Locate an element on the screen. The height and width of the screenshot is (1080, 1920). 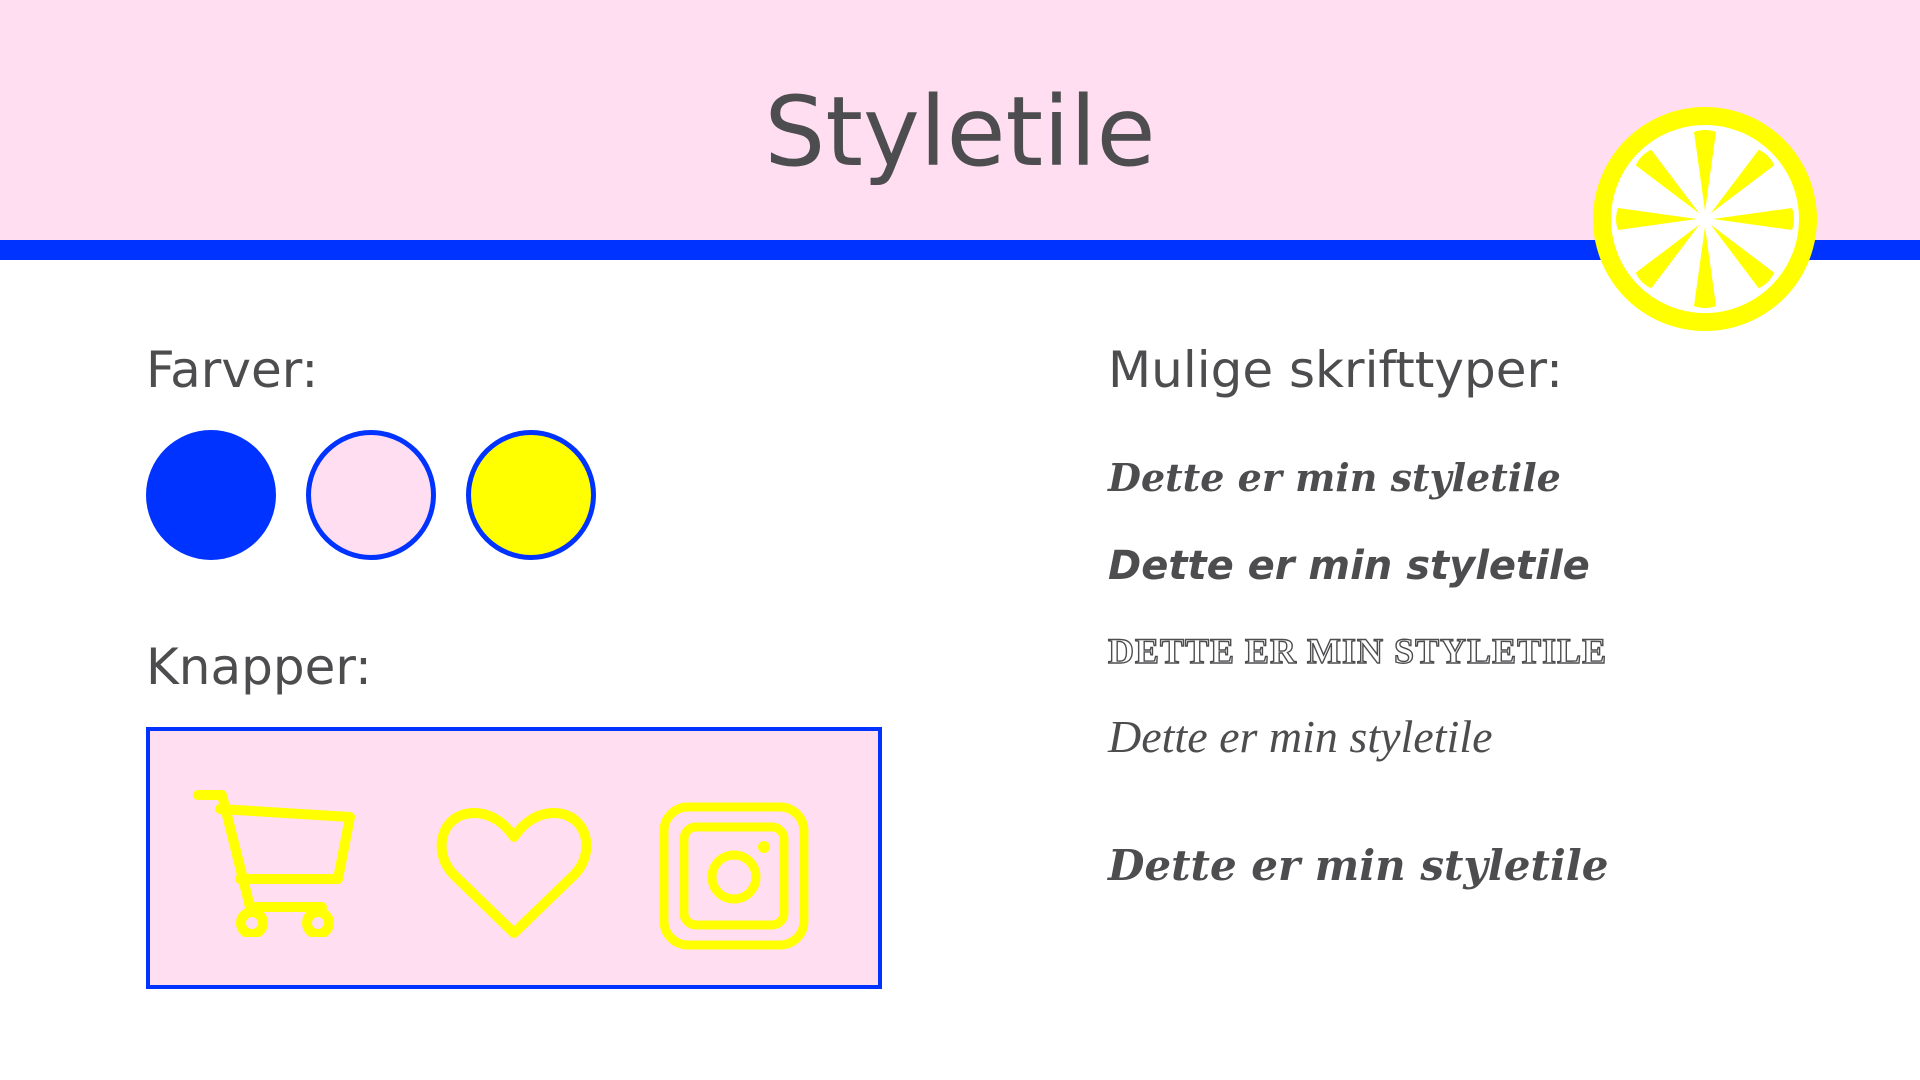
font-sample-2: Dette er min styletile is located at coordinates (1349, 566).